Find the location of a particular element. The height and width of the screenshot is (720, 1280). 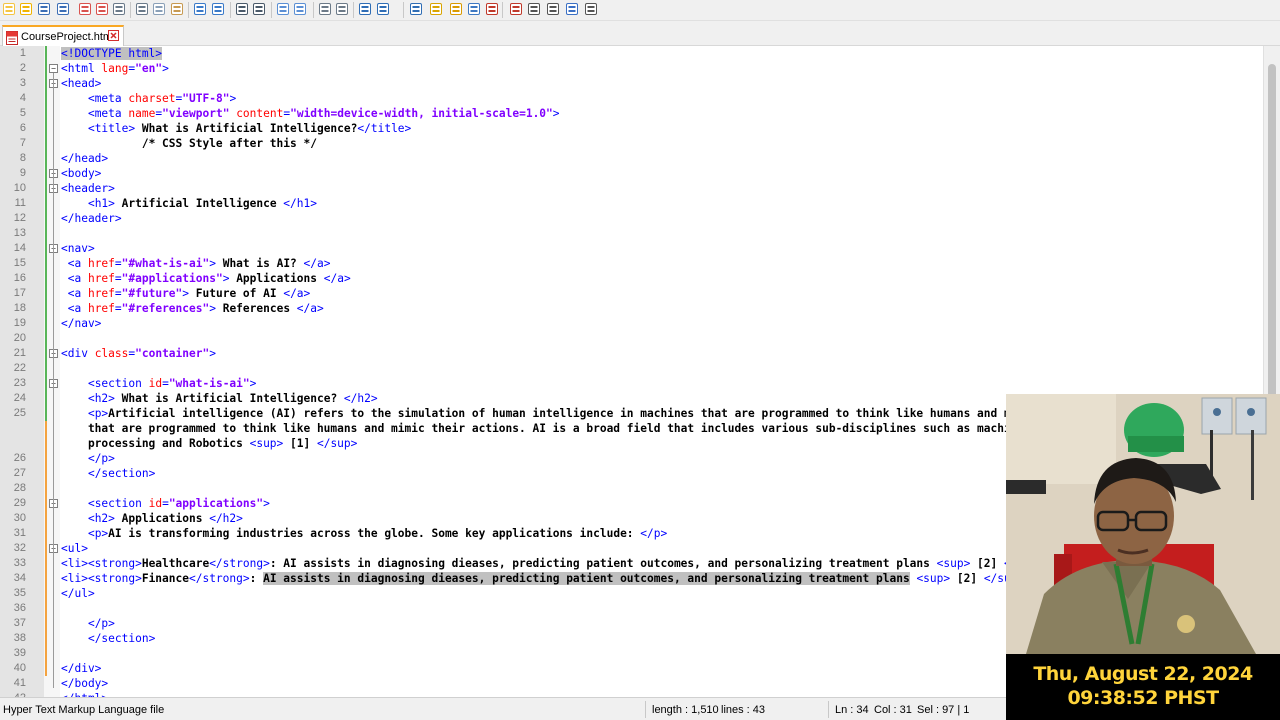

monitoring-icon is located at coordinates (492, 9).